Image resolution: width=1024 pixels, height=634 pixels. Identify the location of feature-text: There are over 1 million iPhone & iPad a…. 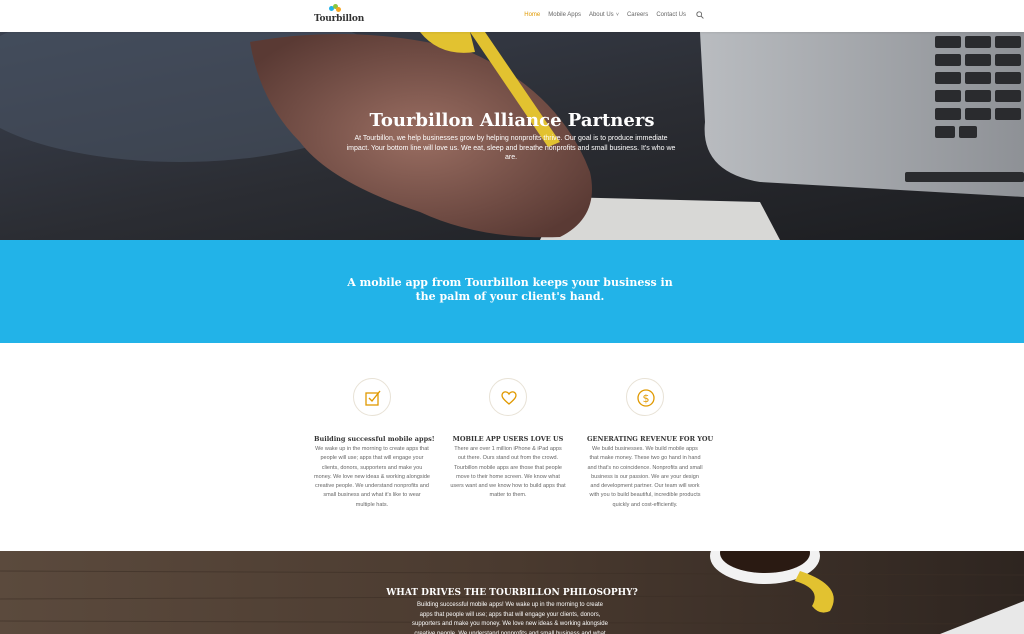
(508, 472).